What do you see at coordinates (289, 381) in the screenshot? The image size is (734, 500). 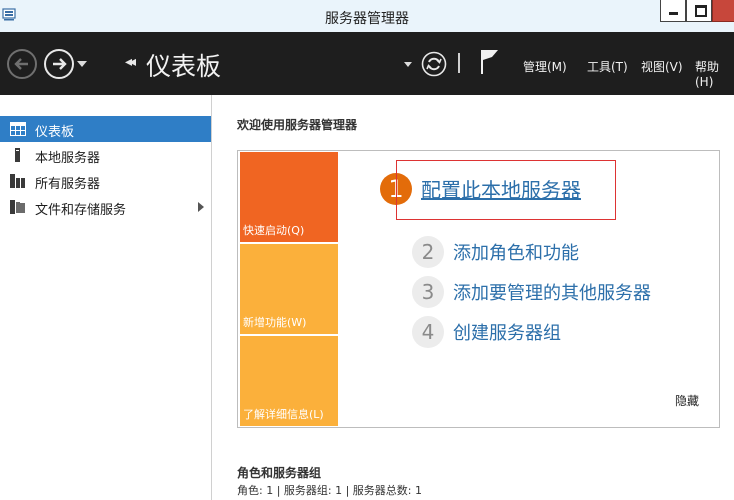 I see `tab-learn-more: 了解详细信息(L)` at bounding box center [289, 381].